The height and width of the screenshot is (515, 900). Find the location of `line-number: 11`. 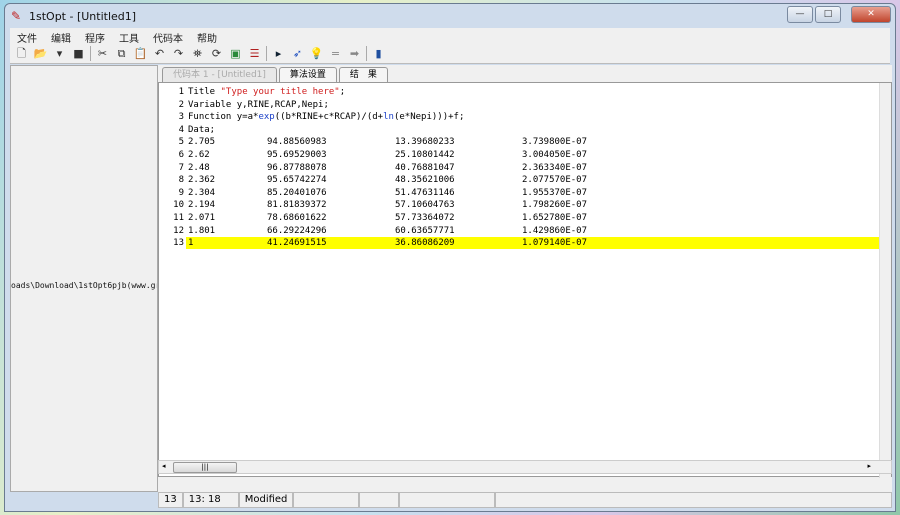

line-number: 11 is located at coordinates (178, 218).